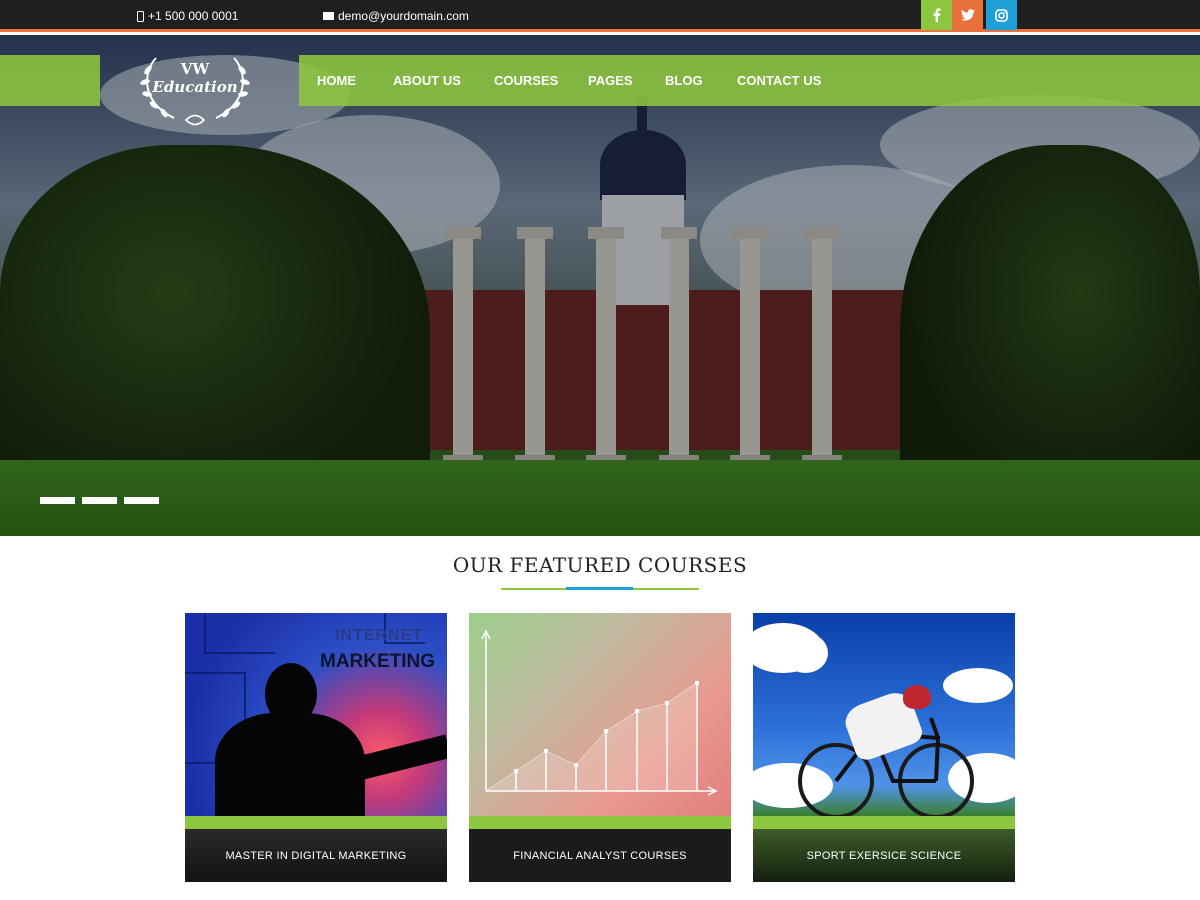 This screenshot has width=1200, height=900. What do you see at coordinates (378, 661) in the screenshot?
I see `image-text-marketing: MARKETING` at bounding box center [378, 661].